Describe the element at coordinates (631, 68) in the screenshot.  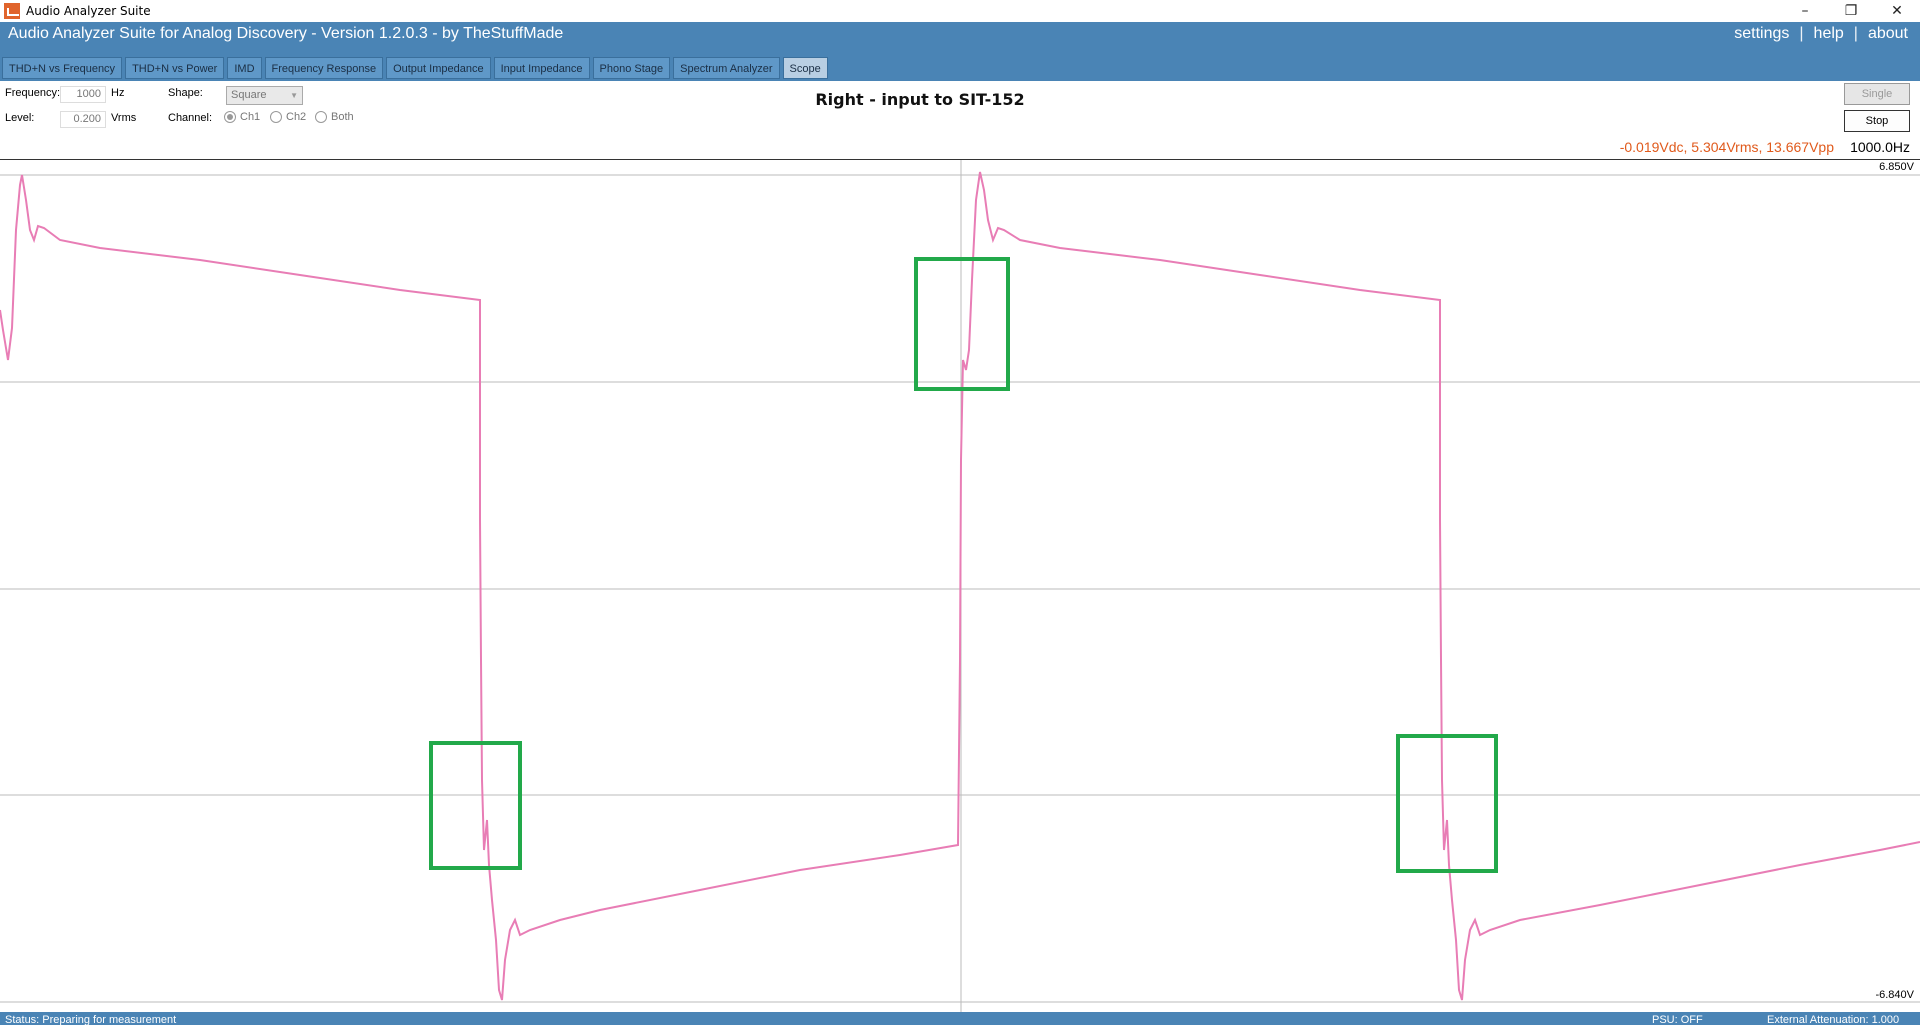
I see `tab-phono-stage: Phono Stage` at that location.